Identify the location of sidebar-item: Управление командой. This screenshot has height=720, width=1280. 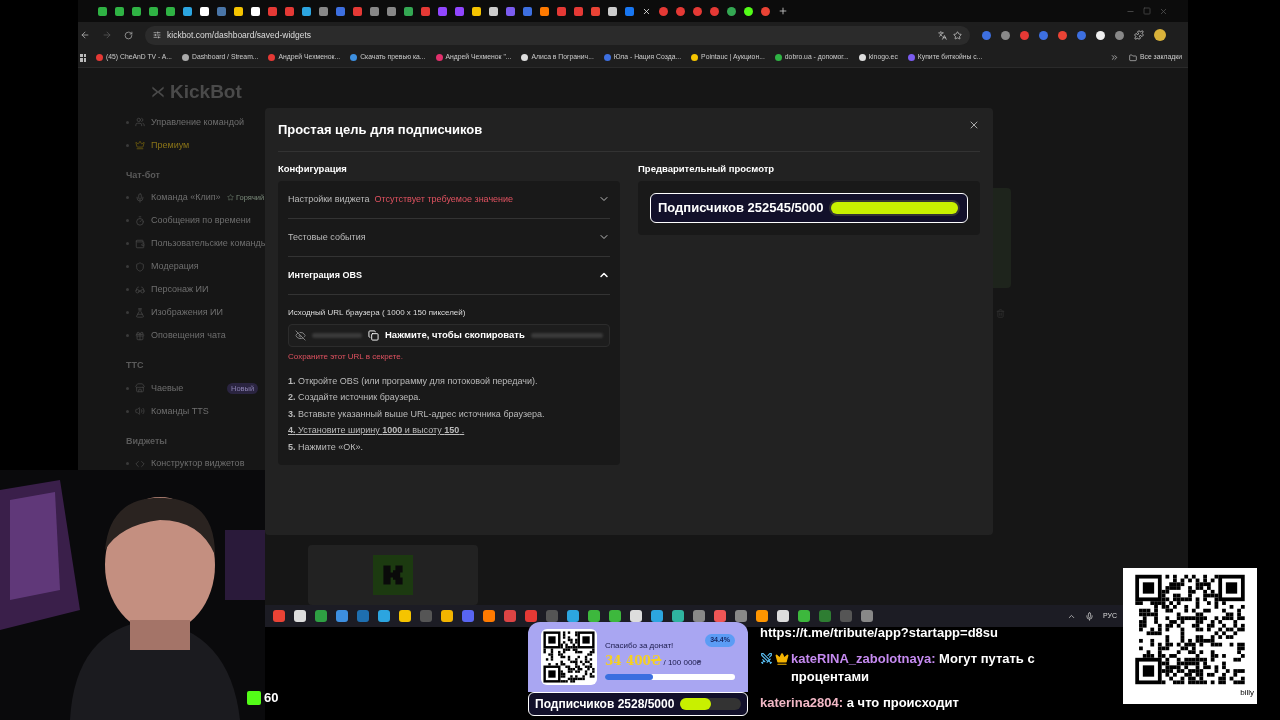
(197, 122).